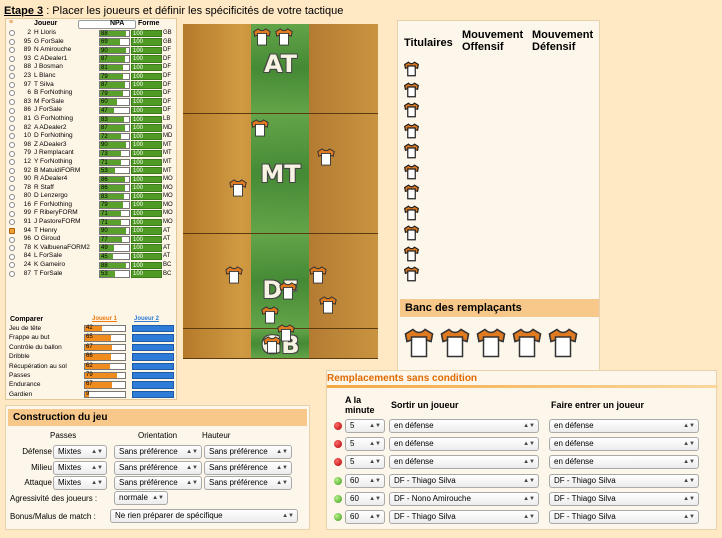  What do you see at coordinates (91, 67) in the screenshot?
I see `player-row: 88 J Bosman 81 100 DF` at bounding box center [91, 67].